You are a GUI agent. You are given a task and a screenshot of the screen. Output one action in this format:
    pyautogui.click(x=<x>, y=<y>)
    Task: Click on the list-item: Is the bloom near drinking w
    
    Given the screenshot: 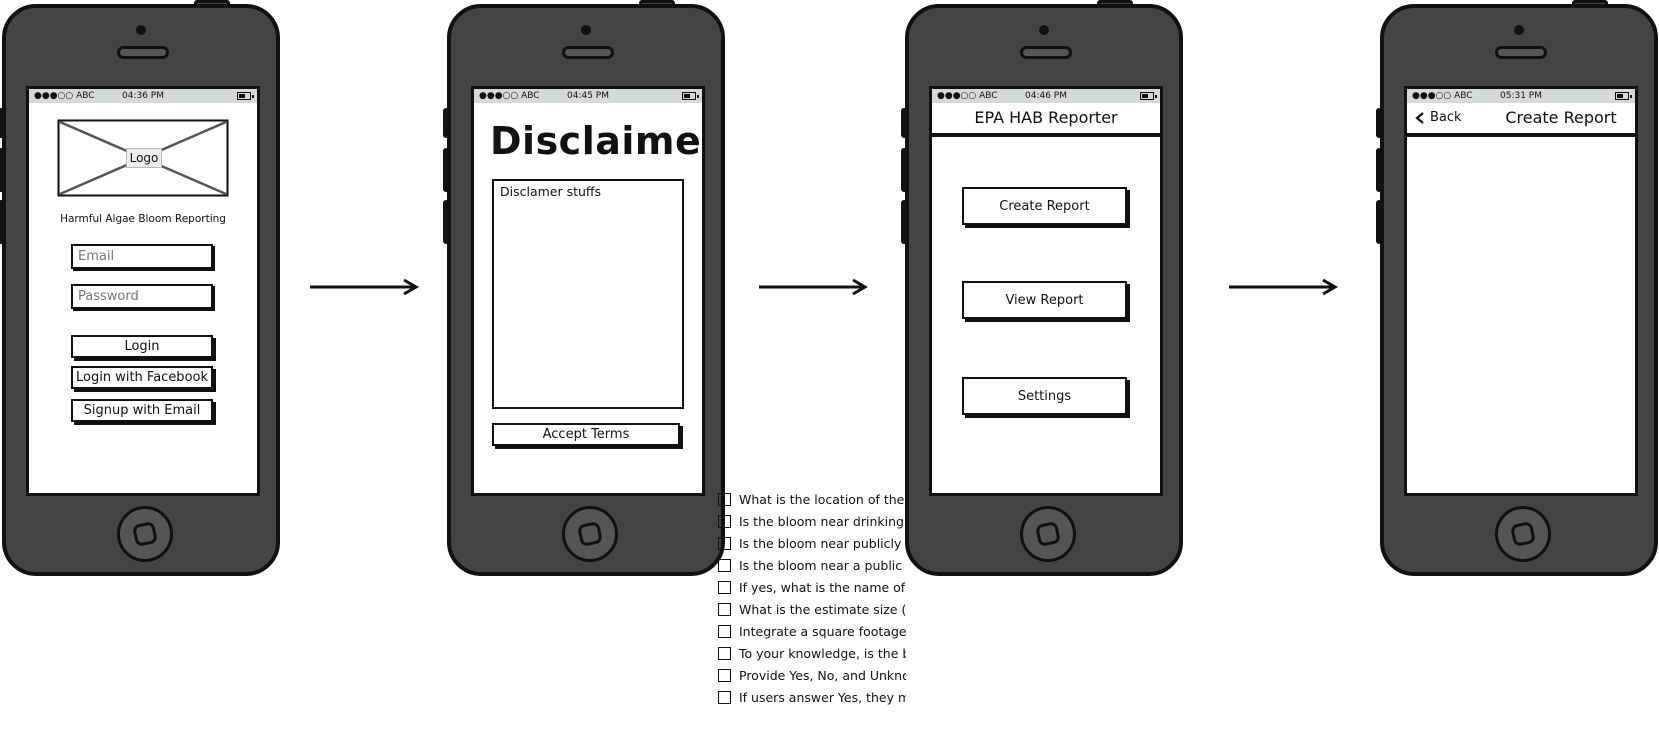 What is the action you would take?
    pyautogui.click(x=812, y=521)
    